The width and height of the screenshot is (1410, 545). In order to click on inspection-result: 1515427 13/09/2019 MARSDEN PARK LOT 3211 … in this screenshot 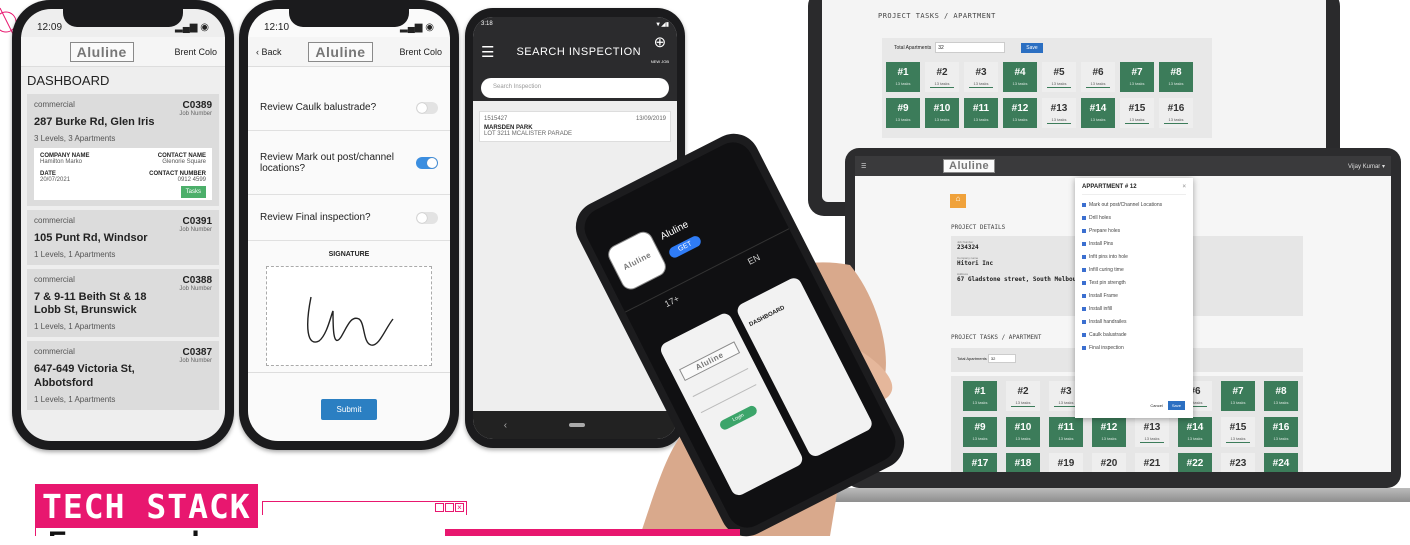, I will do `click(575, 126)`.